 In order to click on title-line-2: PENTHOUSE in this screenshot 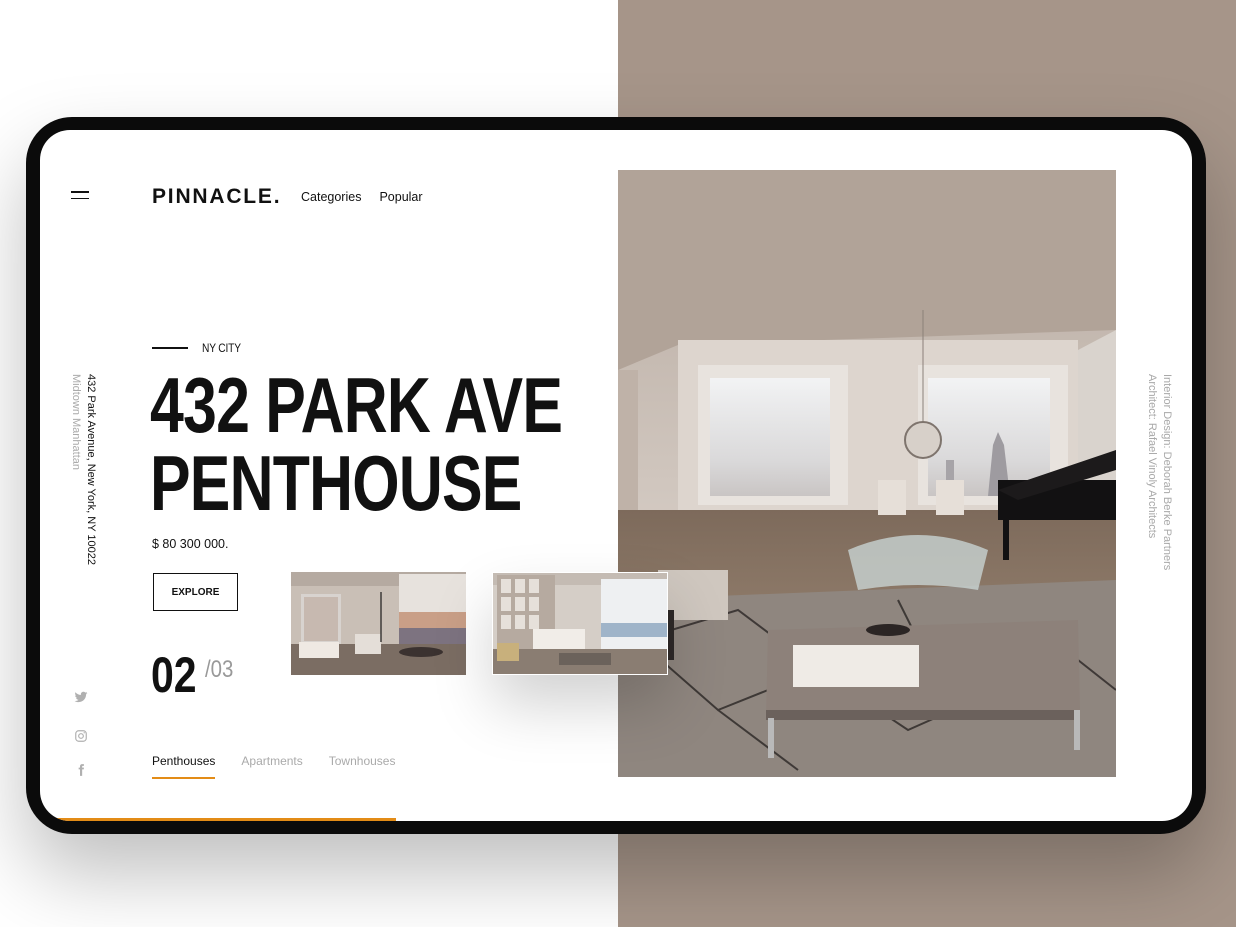, I will do `click(336, 483)`.